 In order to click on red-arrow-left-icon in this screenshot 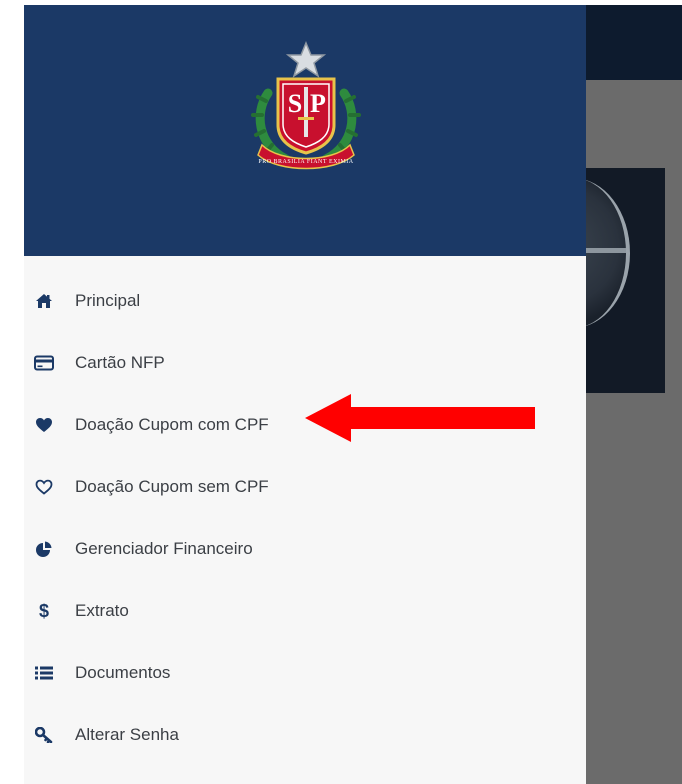, I will do `click(420, 418)`.